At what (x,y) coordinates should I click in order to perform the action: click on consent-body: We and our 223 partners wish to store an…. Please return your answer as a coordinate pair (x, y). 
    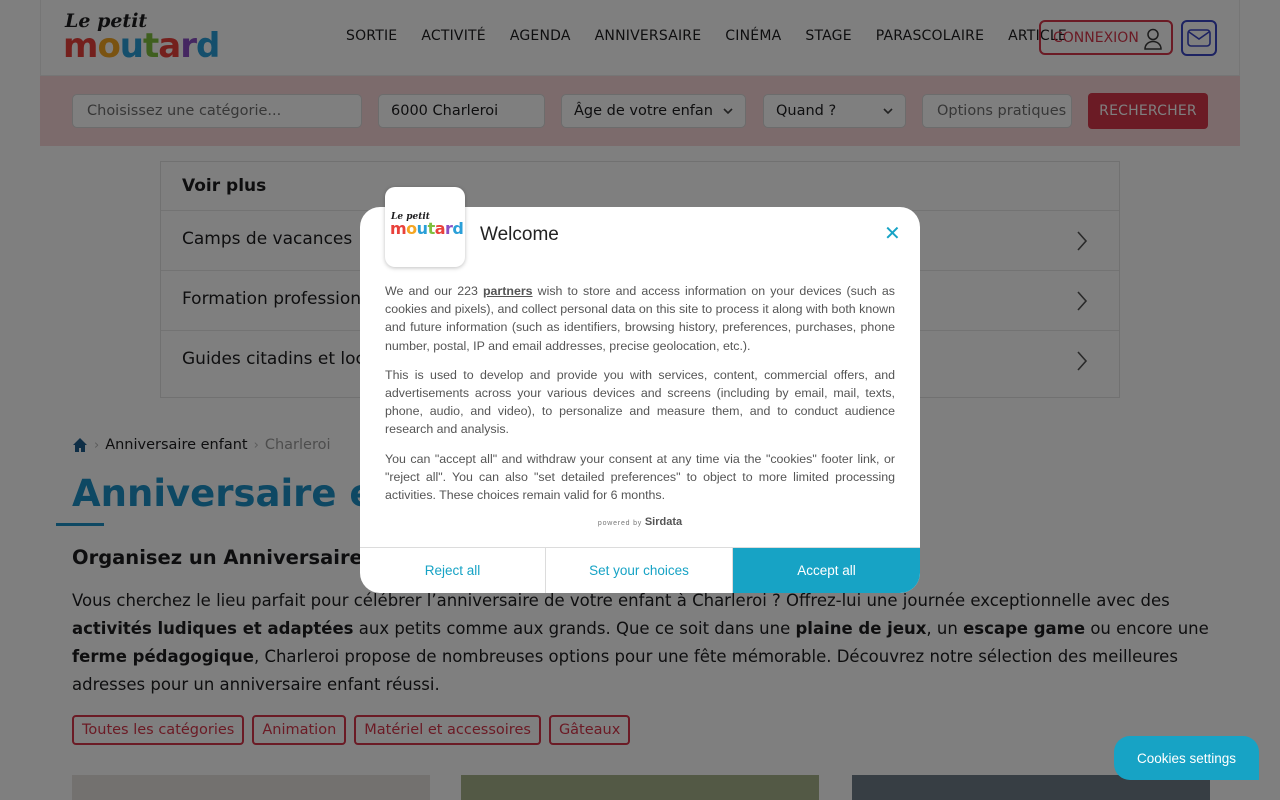
    Looking at the image, I should click on (640, 398).